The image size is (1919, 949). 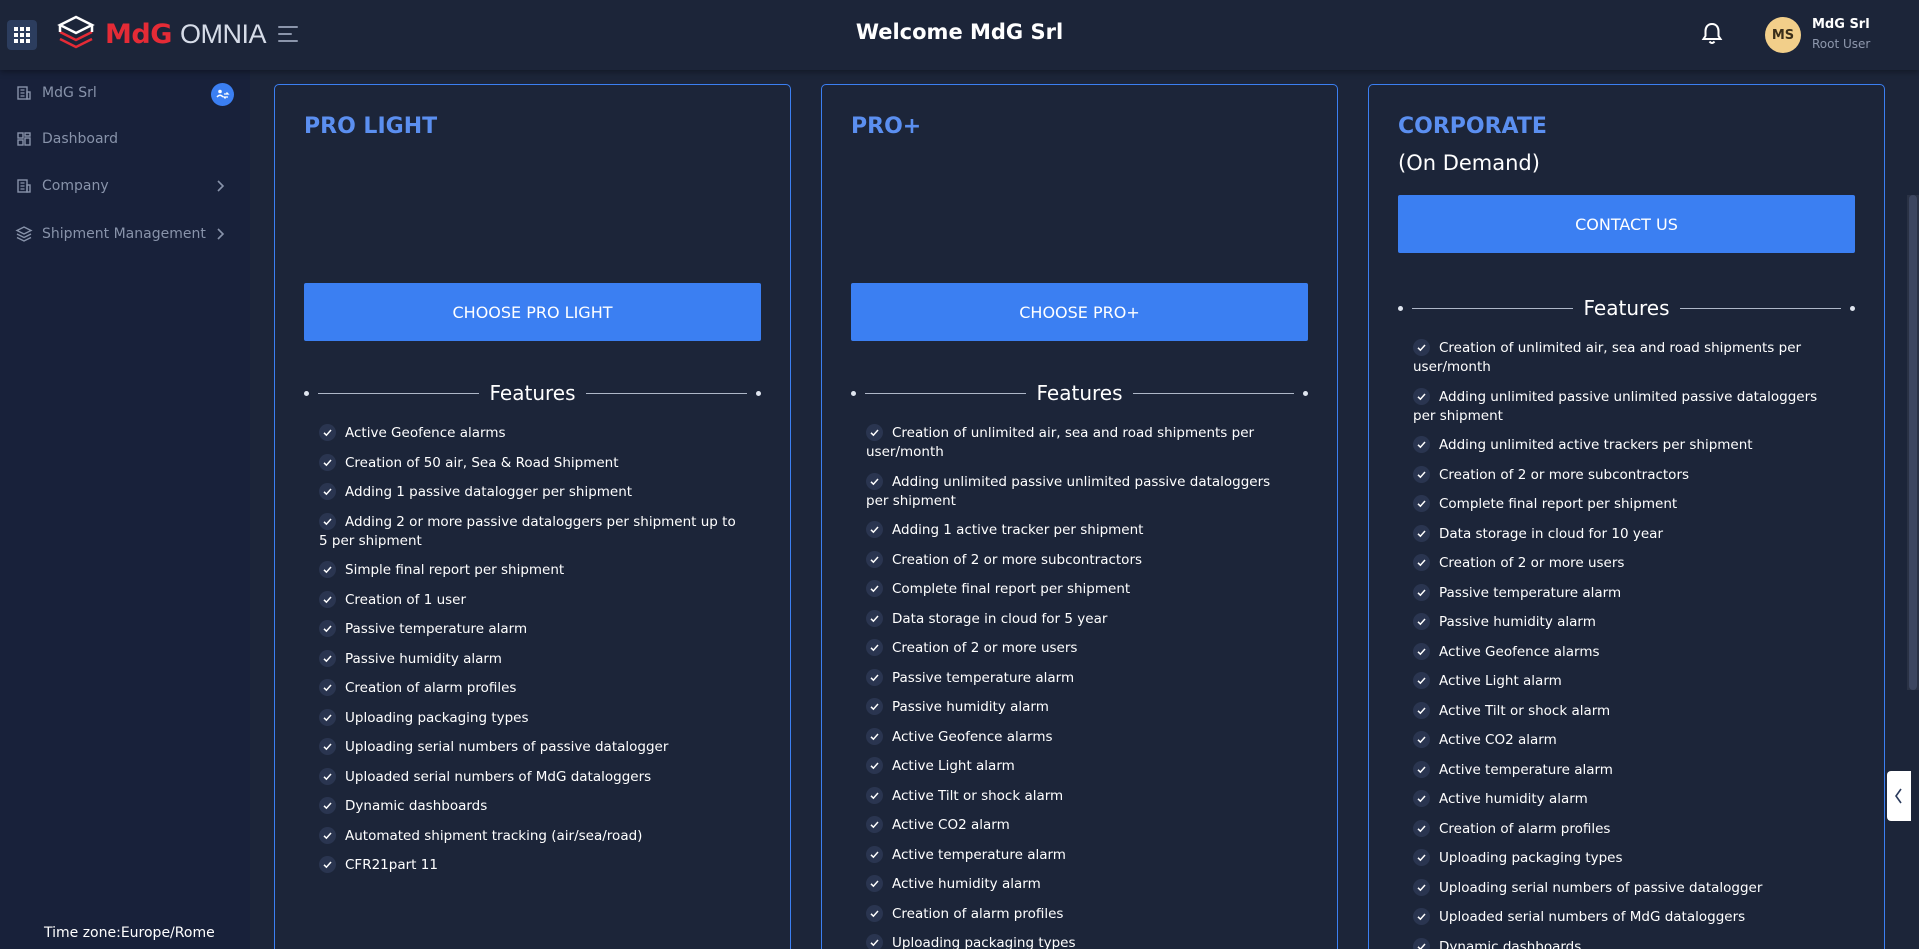 I want to click on choose-pro-plus-button: CHOOSE PRO+, so click(x=1079, y=312).